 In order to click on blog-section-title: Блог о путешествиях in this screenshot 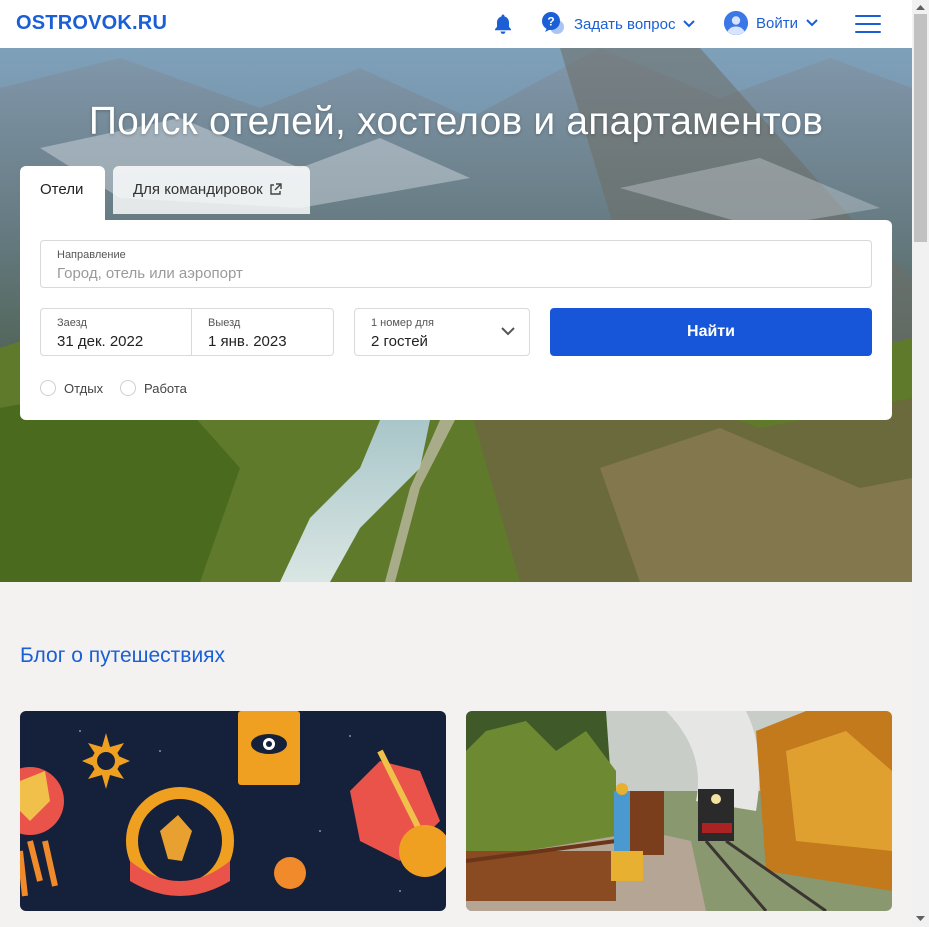, I will do `click(122, 656)`.